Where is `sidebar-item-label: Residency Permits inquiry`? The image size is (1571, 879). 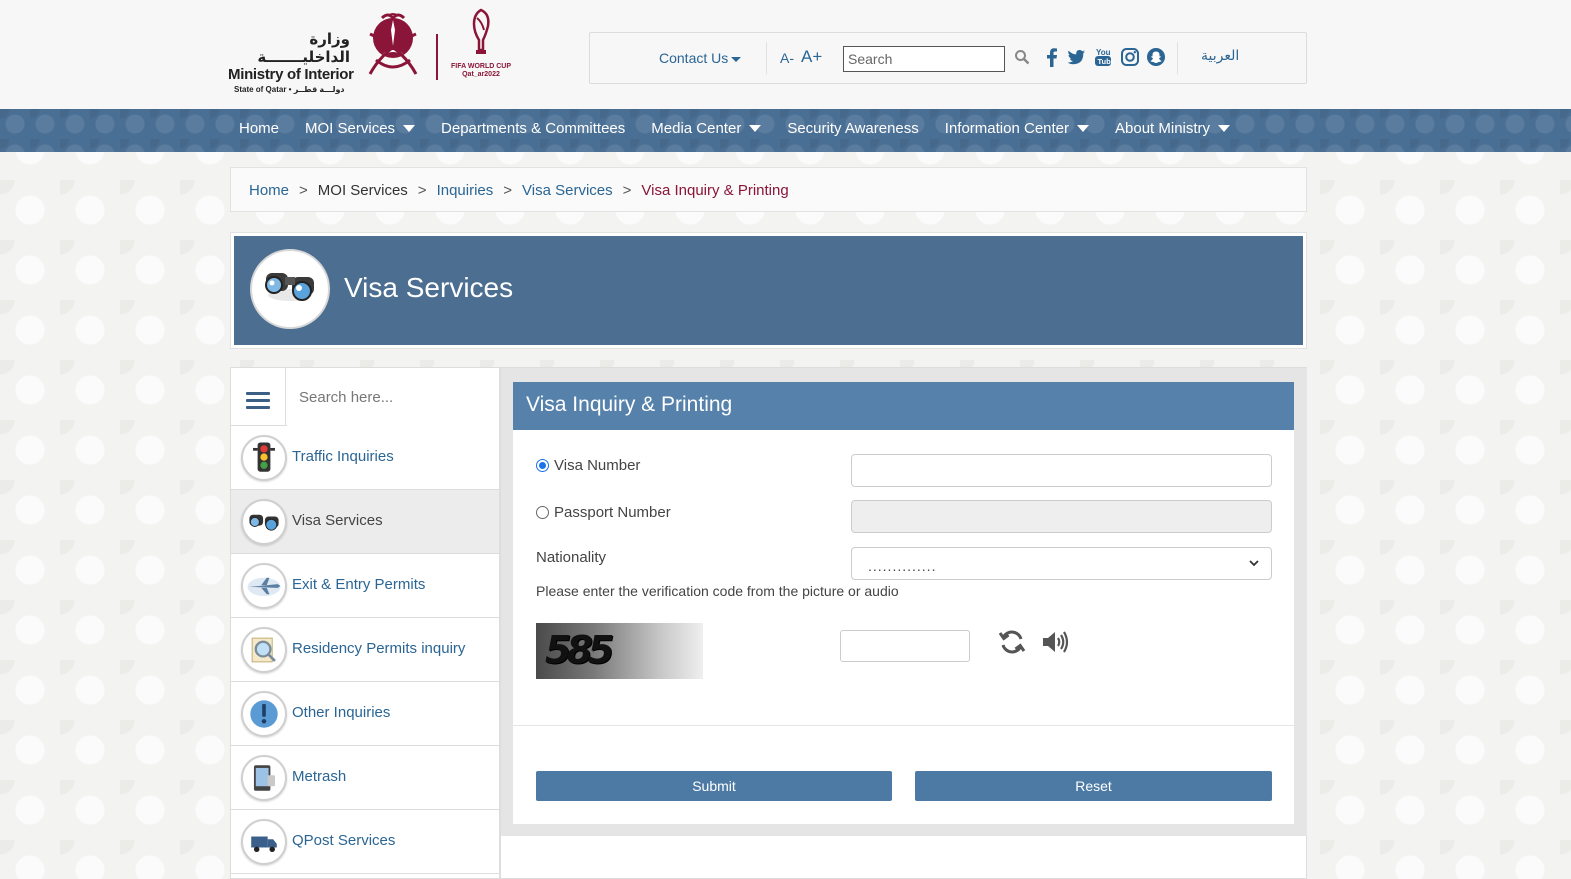
sidebar-item-label: Residency Permits inquiry is located at coordinates (379, 648).